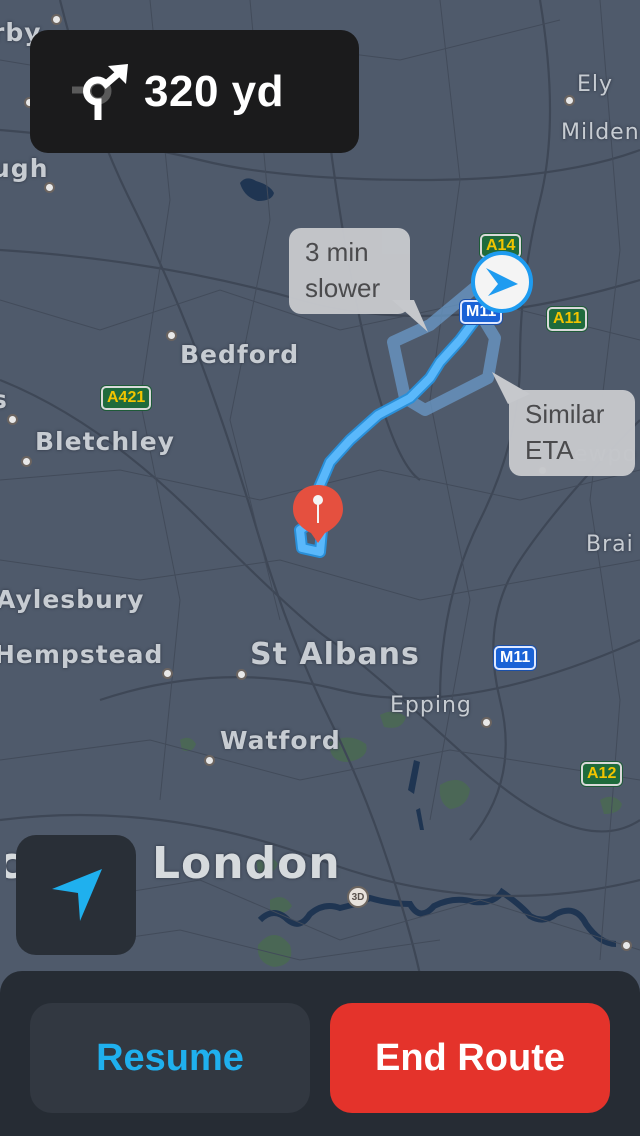 The height and width of the screenshot is (1136, 640). I want to click on callout-line: slower, so click(343, 288).